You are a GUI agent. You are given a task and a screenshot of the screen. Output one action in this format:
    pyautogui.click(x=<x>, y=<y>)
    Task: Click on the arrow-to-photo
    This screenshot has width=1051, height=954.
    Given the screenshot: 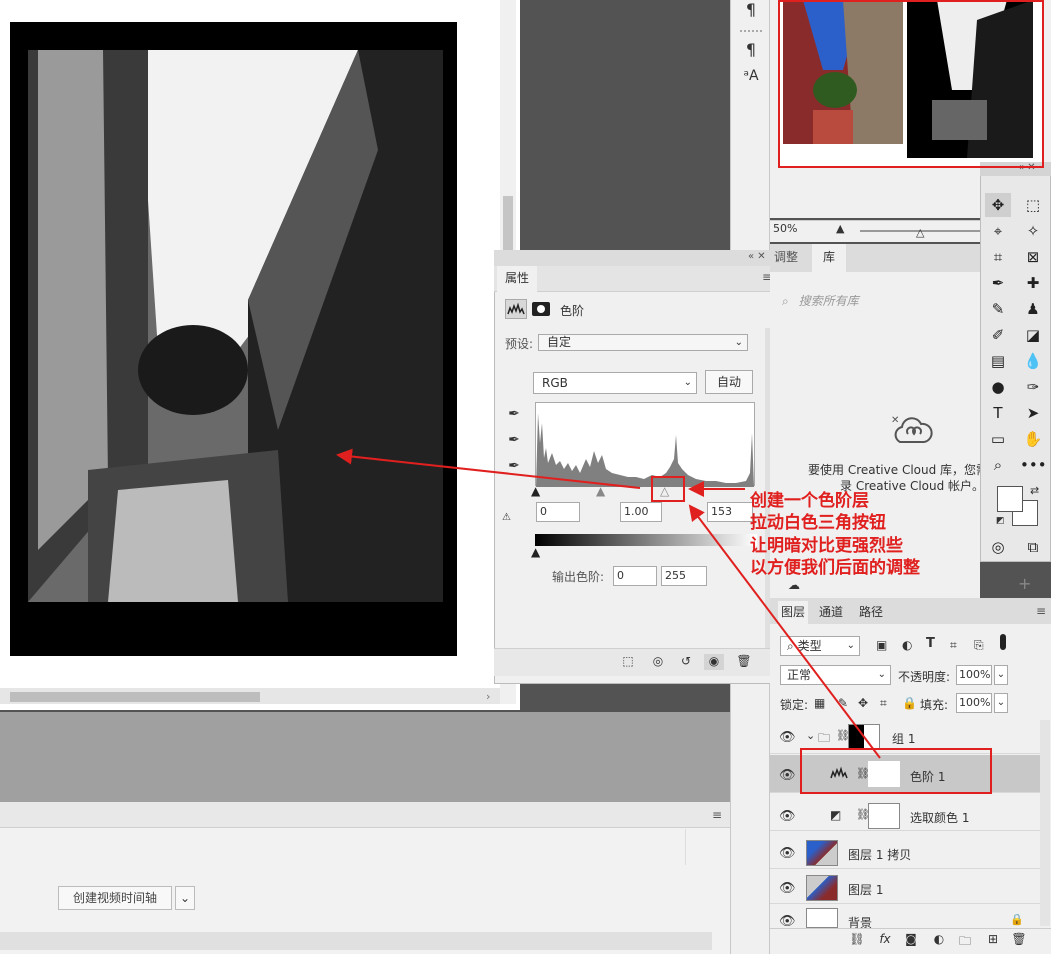 What is the action you would take?
    pyautogui.click(x=488, y=468)
    